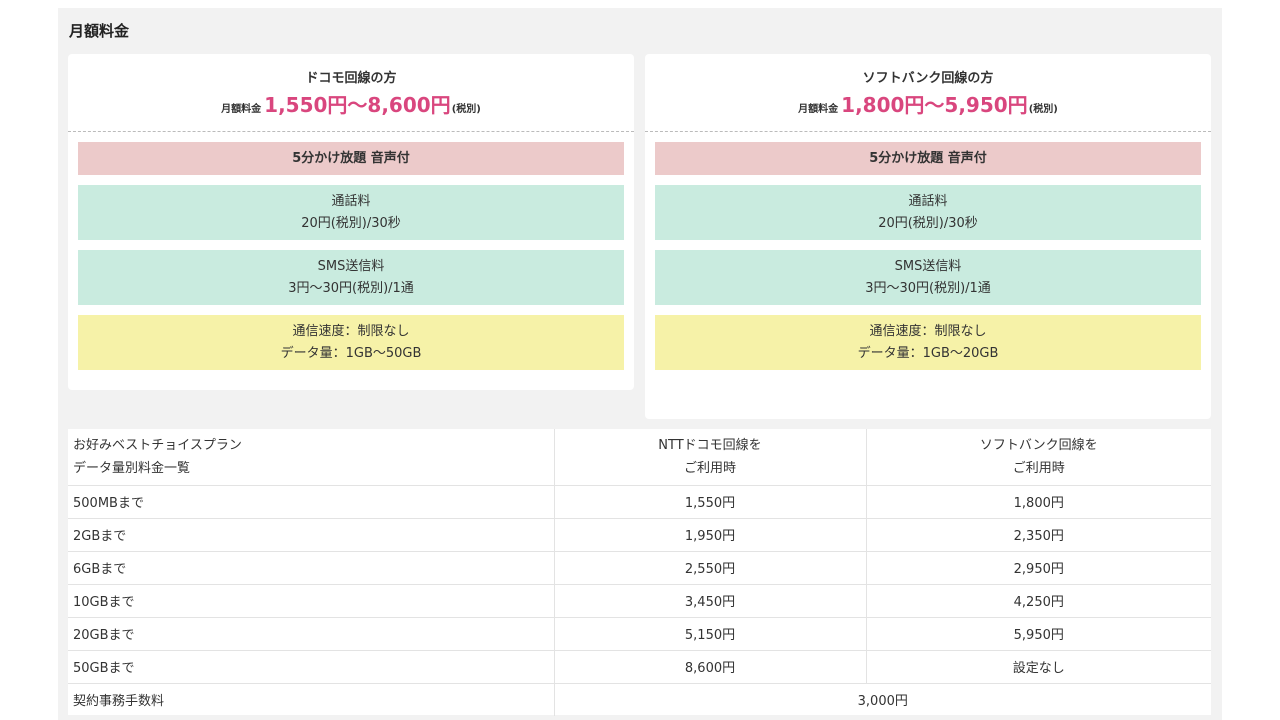 The height and width of the screenshot is (720, 1280). Describe the element at coordinates (1038, 535) in the screenshot. I see `row-softbank-price: 2,350円` at that location.